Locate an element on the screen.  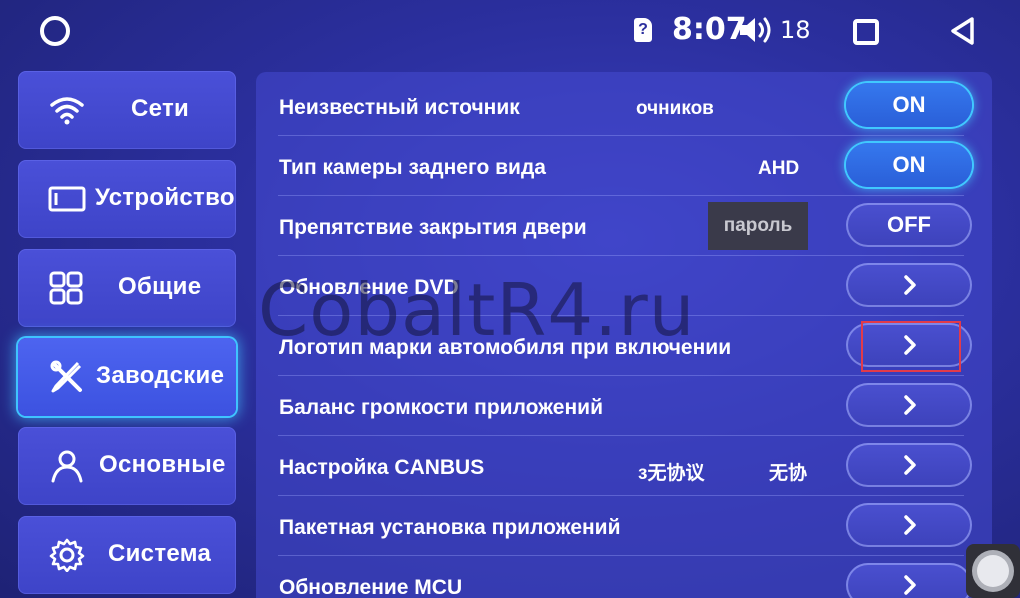
canbus-protocol-text: з无协议 is located at coordinates (671, 473).